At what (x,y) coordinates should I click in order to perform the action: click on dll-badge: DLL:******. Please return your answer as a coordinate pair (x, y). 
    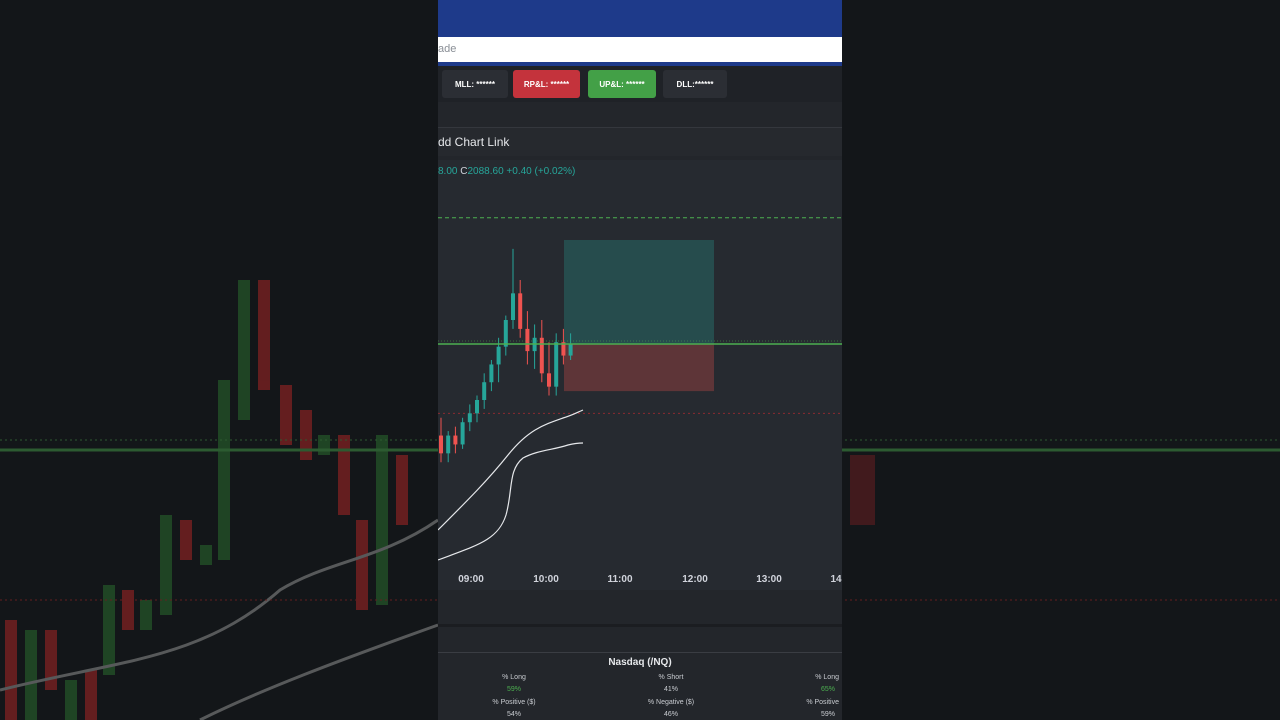
    Looking at the image, I should click on (695, 84).